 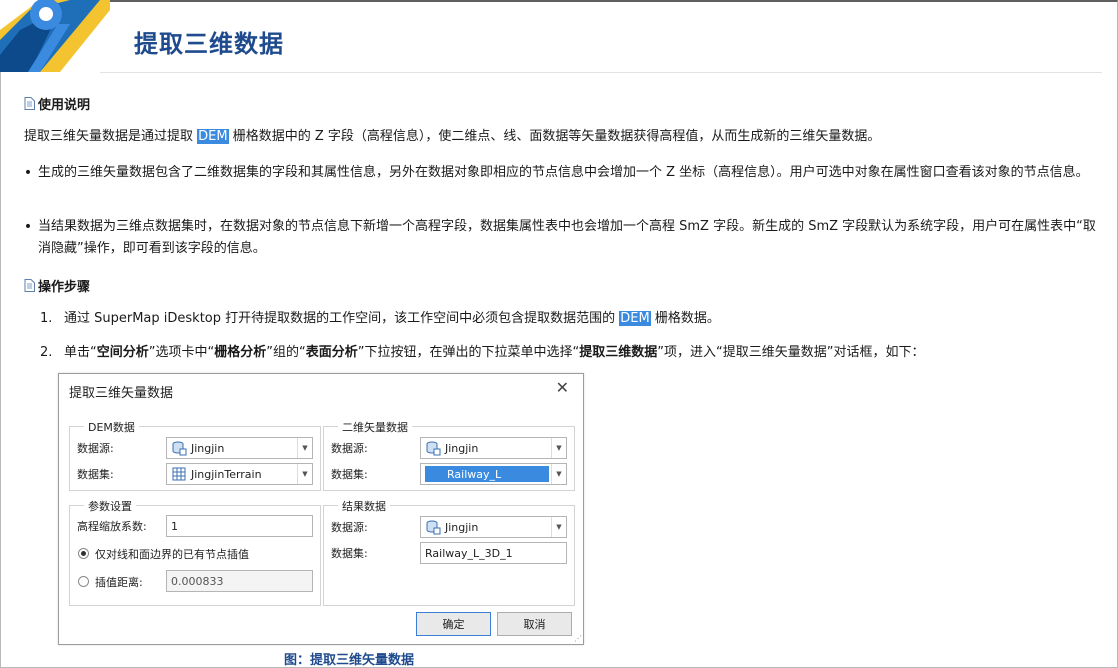 I want to click on vector-dataset-select: Railway_L ▼, so click(x=493, y=474).